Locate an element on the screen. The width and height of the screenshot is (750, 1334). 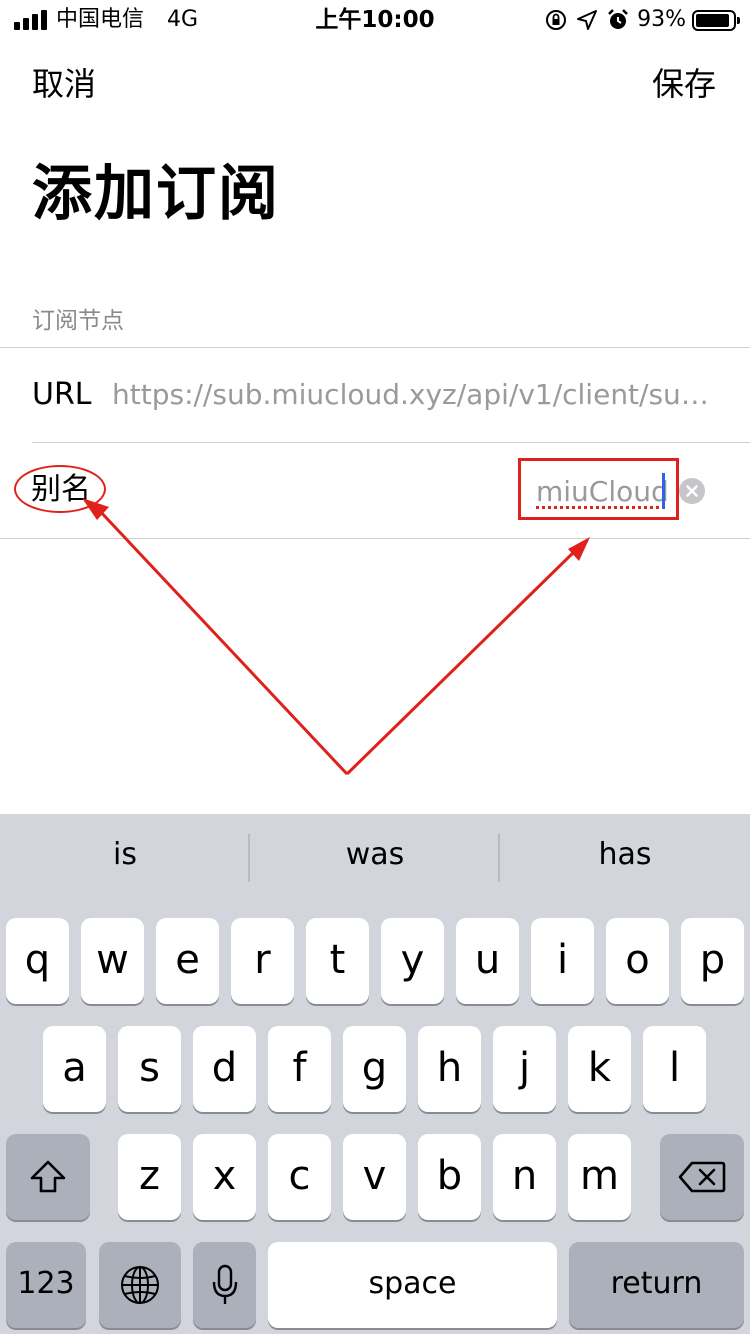
annotation-arrows is located at coordinates (336, 637).